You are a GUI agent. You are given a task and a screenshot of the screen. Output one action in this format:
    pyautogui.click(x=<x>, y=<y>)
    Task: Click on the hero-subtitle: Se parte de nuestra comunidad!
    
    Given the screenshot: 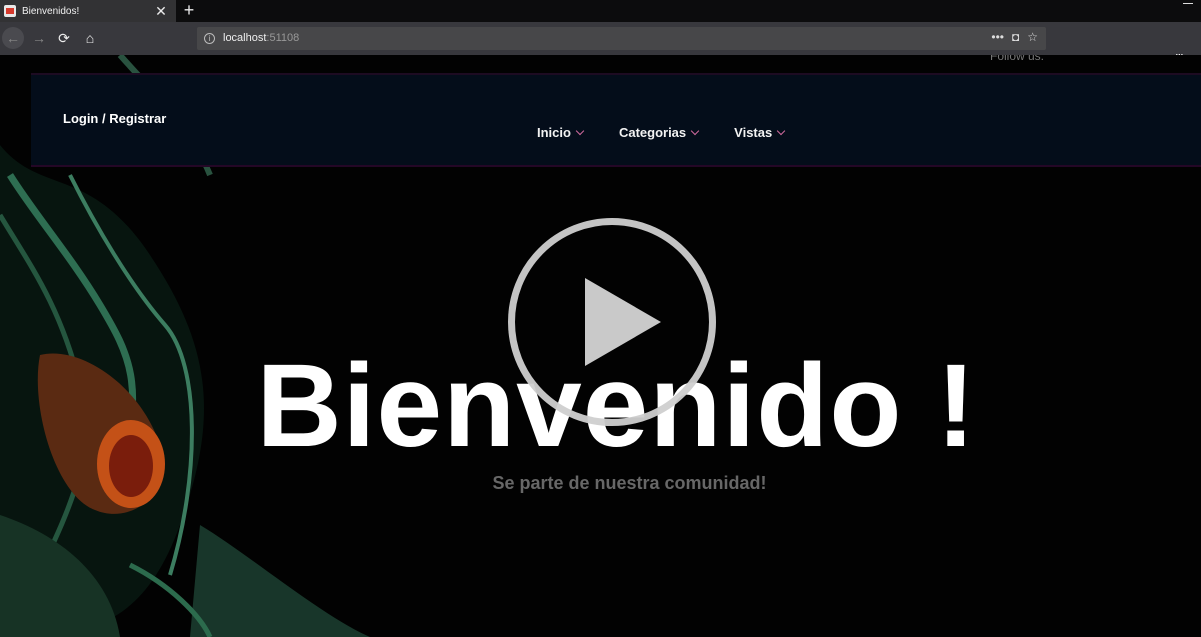 What is the action you would take?
    pyautogui.click(x=629, y=483)
    